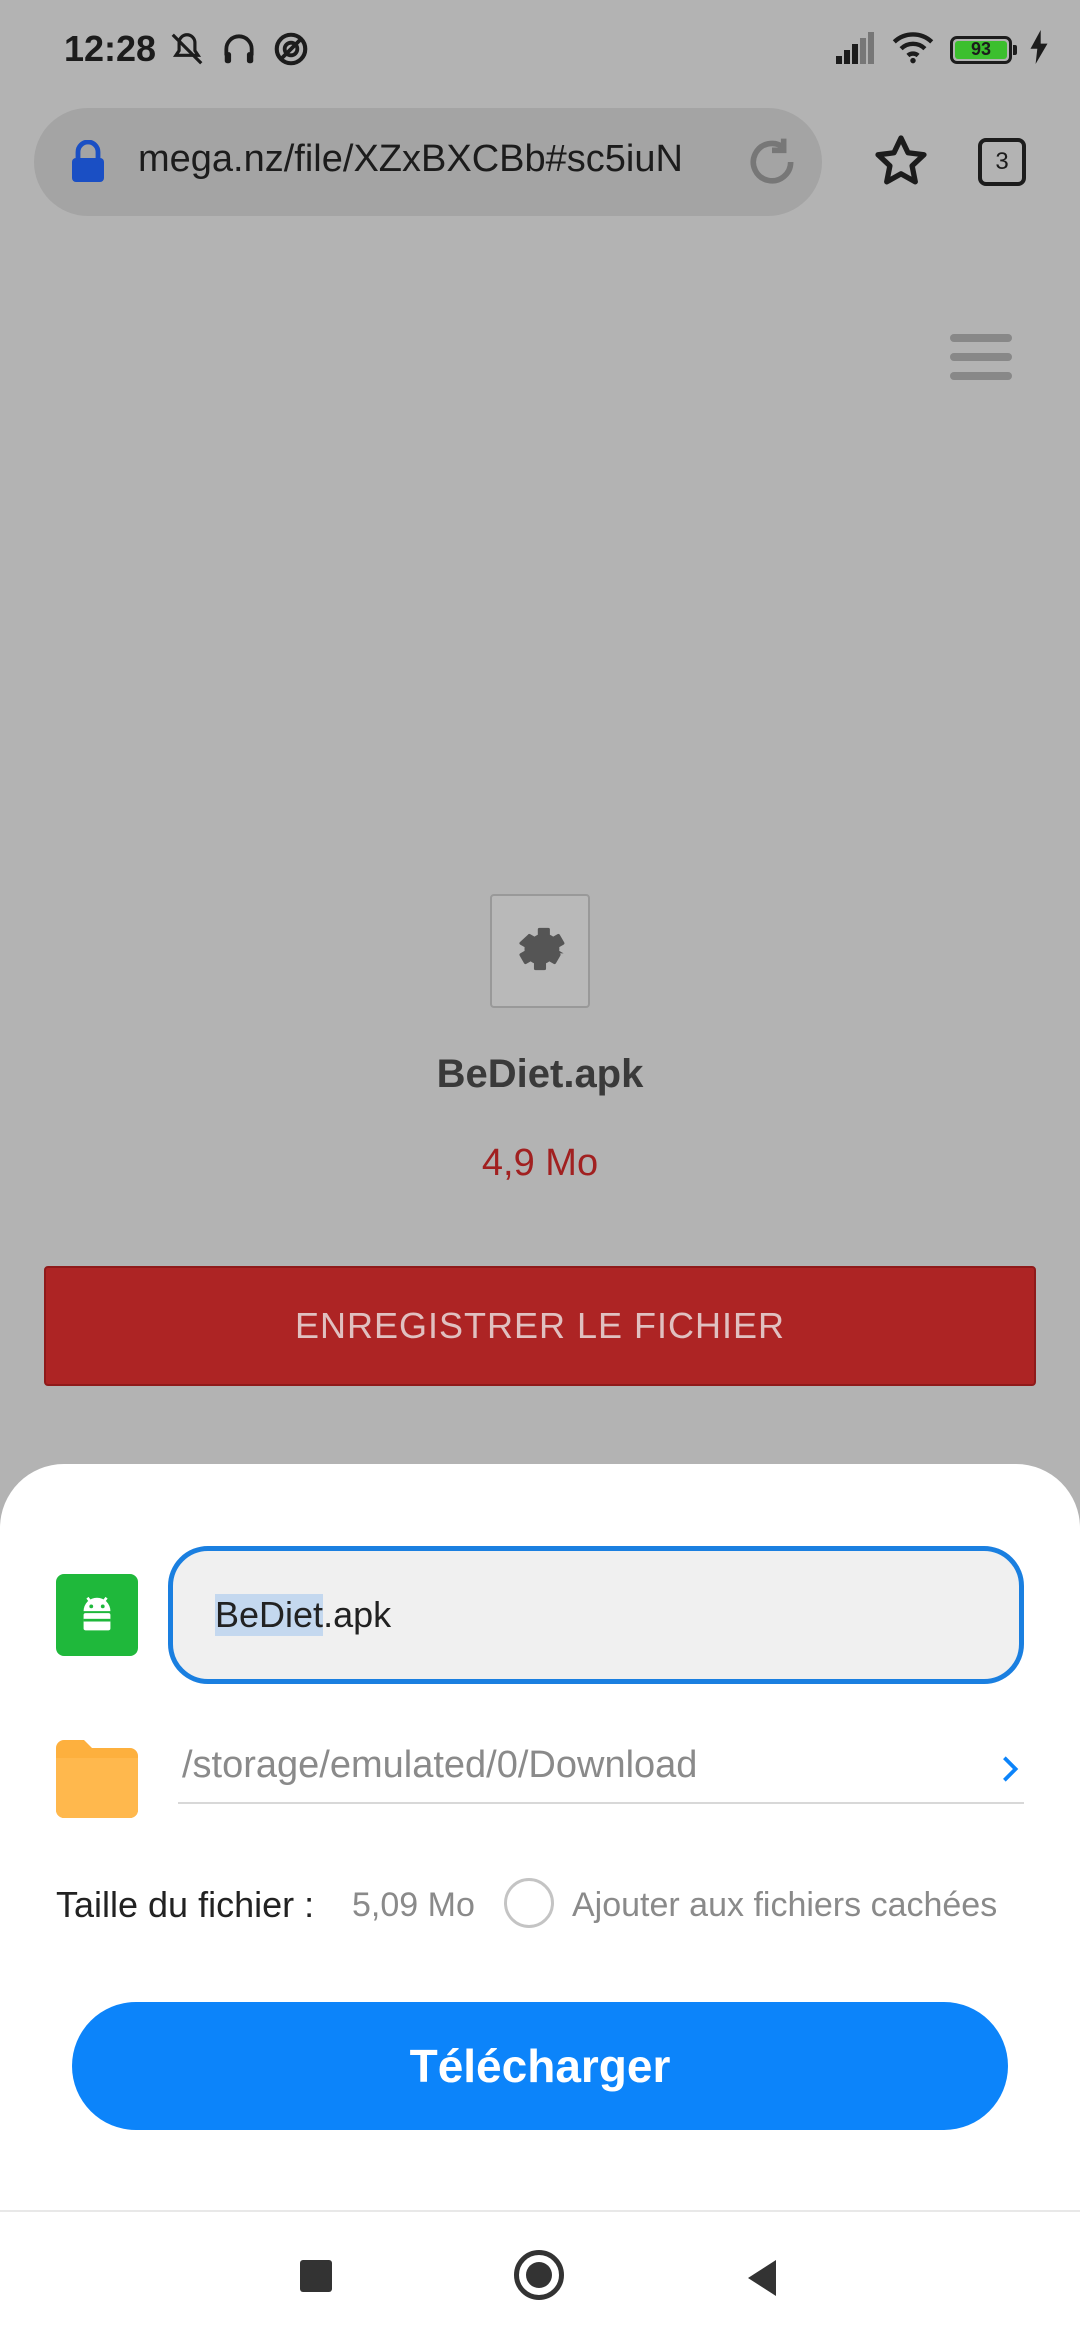 The width and height of the screenshot is (1080, 2340). Describe the element at coordinates (413, 1905) in the screenshot. I see `file-size-value: 5,09 Mo` at that location.